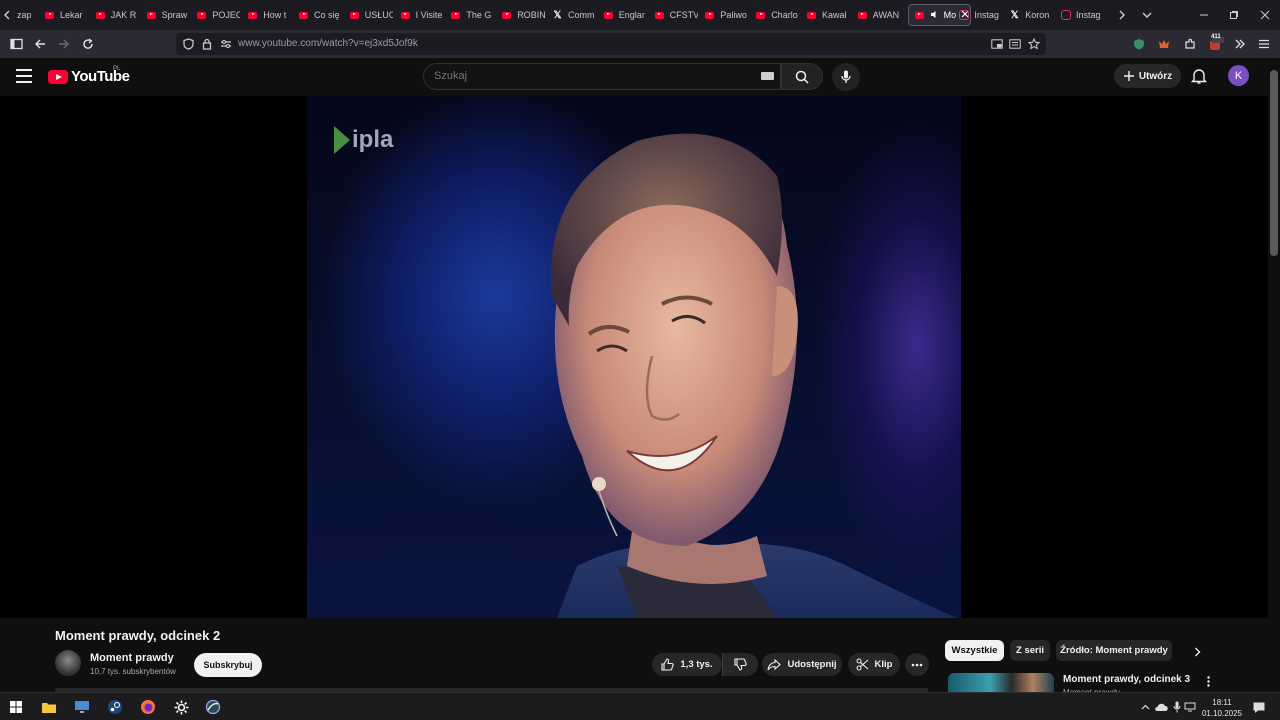 The height and width of the screenshot is (720, 1280). Describe the element at coordinates (1139, 44) in the screenshot. I see `extension-shield-icon` at that location.